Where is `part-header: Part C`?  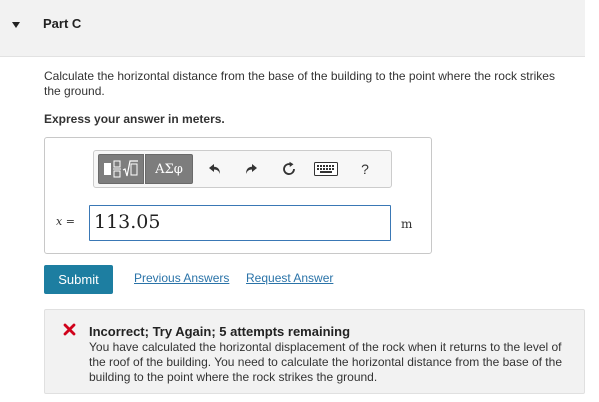
part-header: Part C is located at coordinates (292, 28).